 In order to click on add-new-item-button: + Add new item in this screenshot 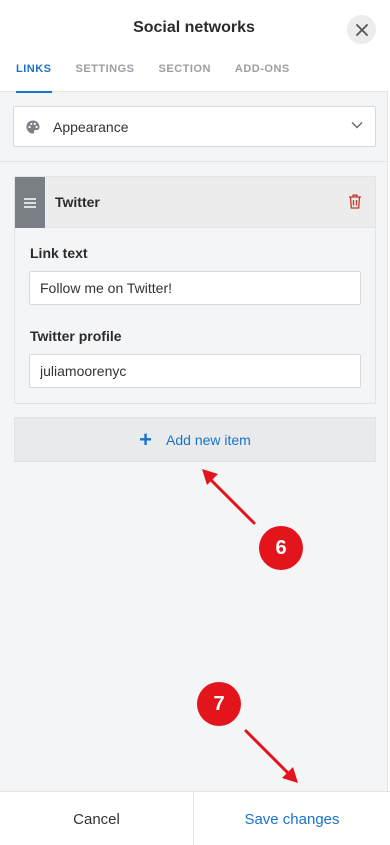, I will do `click(195, 439)`.